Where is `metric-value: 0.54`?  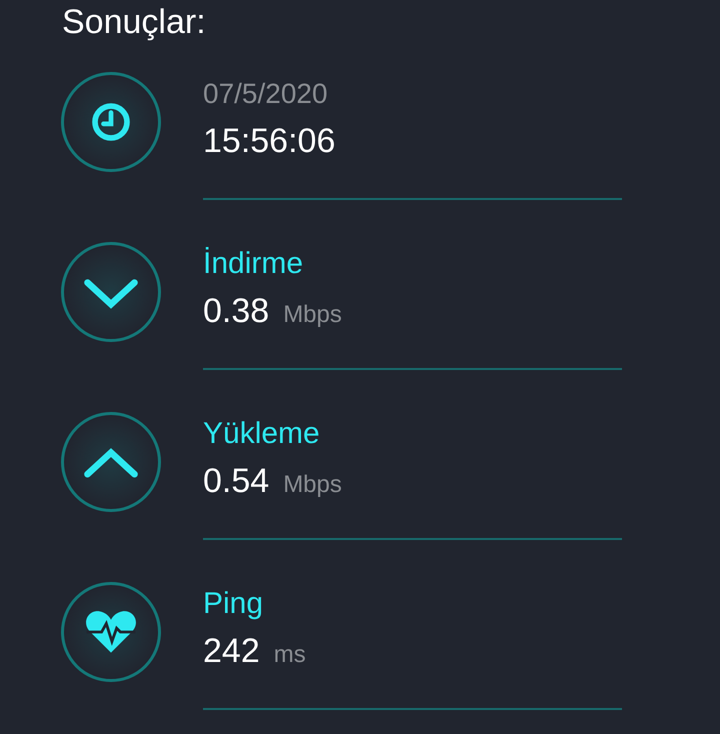 metric-value: 0.54 is located at coordinates (236, 481).